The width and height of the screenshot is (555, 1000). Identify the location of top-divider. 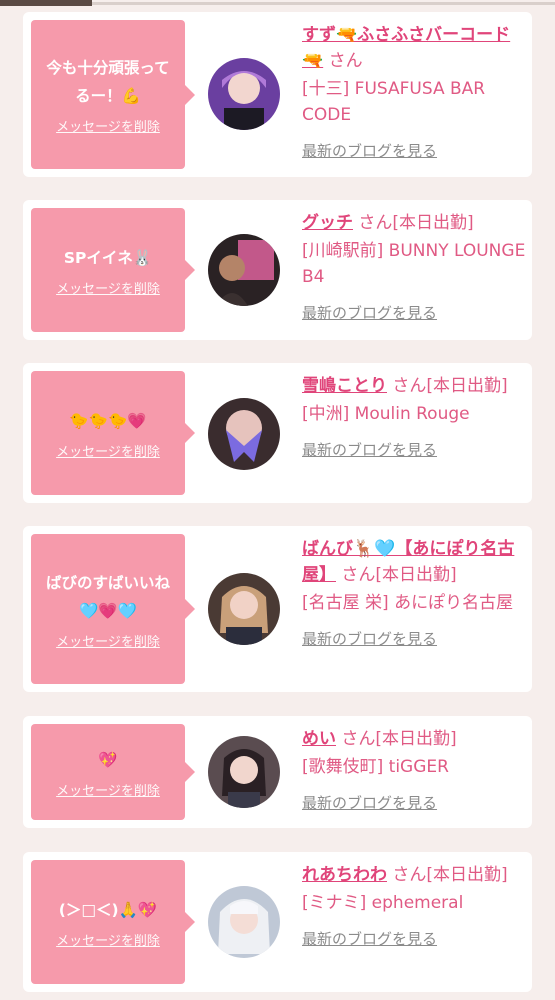
(277, 3).